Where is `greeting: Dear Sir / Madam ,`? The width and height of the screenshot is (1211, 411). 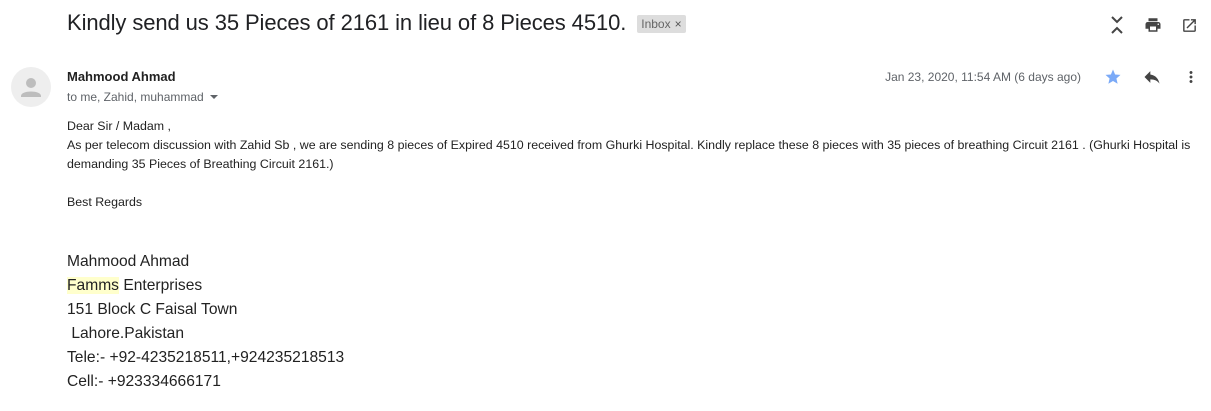 greeting: Dear Sir / Madam , is located at coordinates (119, 126).